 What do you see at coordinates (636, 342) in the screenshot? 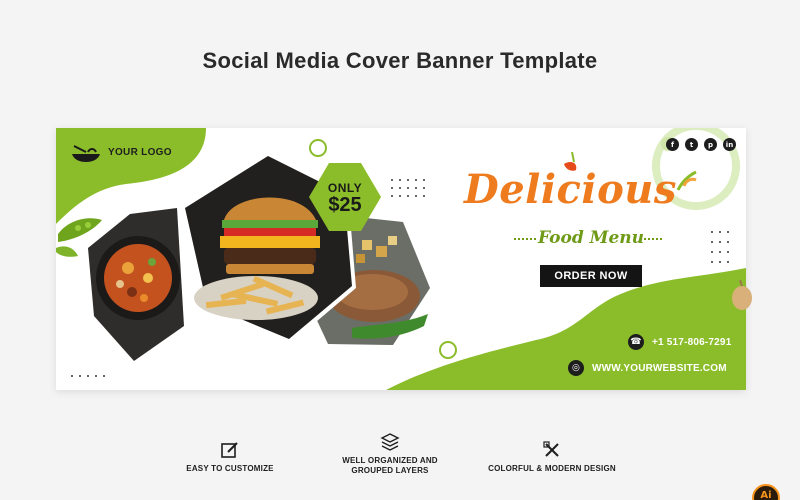
I see `phone-icon: ☎` at bounding box center [636, 342].